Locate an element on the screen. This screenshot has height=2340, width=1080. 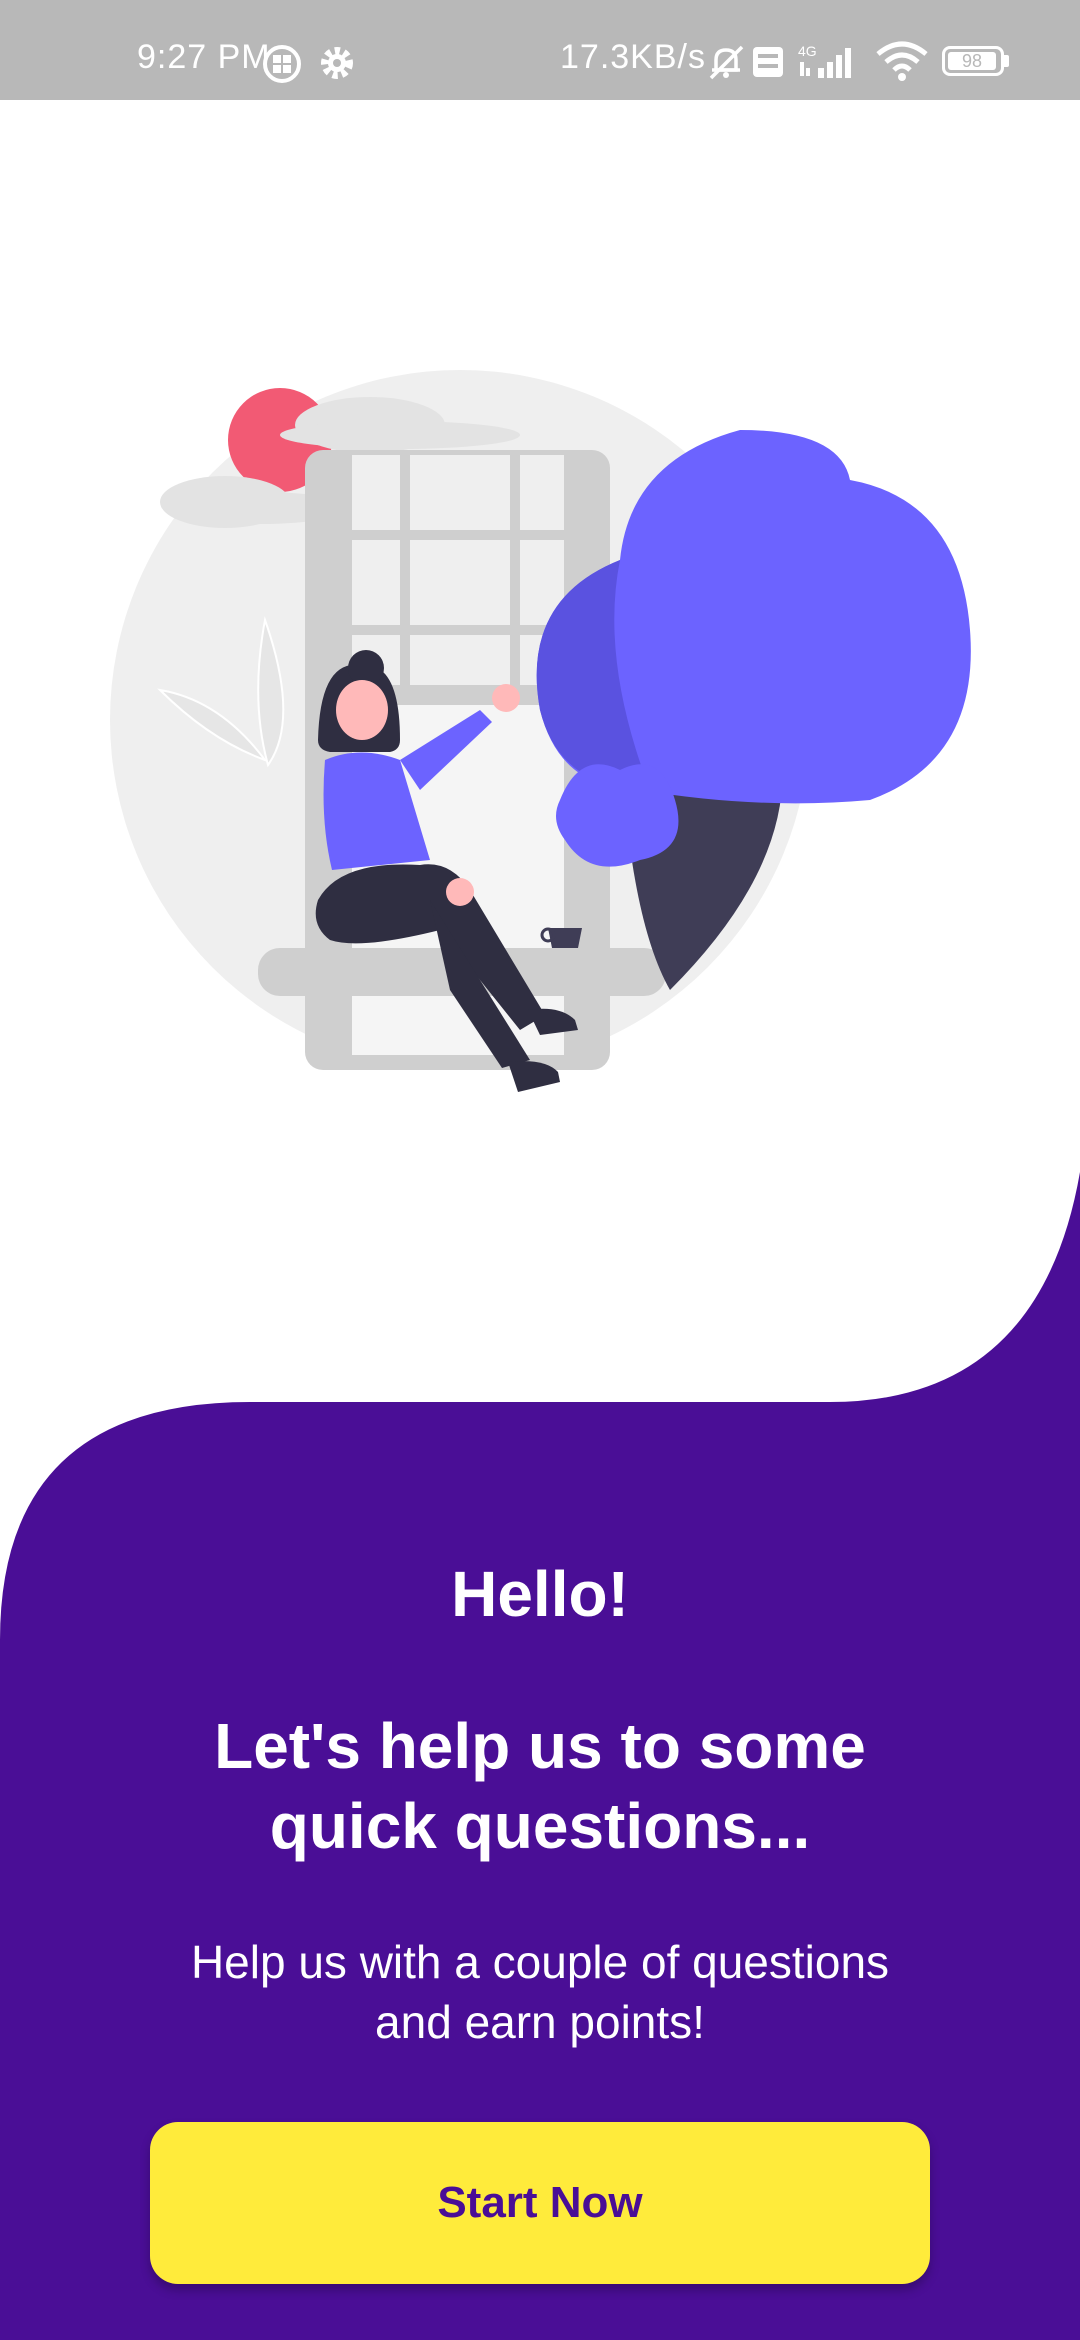
battery-icon: 98 is located at coordinates (973, 61).